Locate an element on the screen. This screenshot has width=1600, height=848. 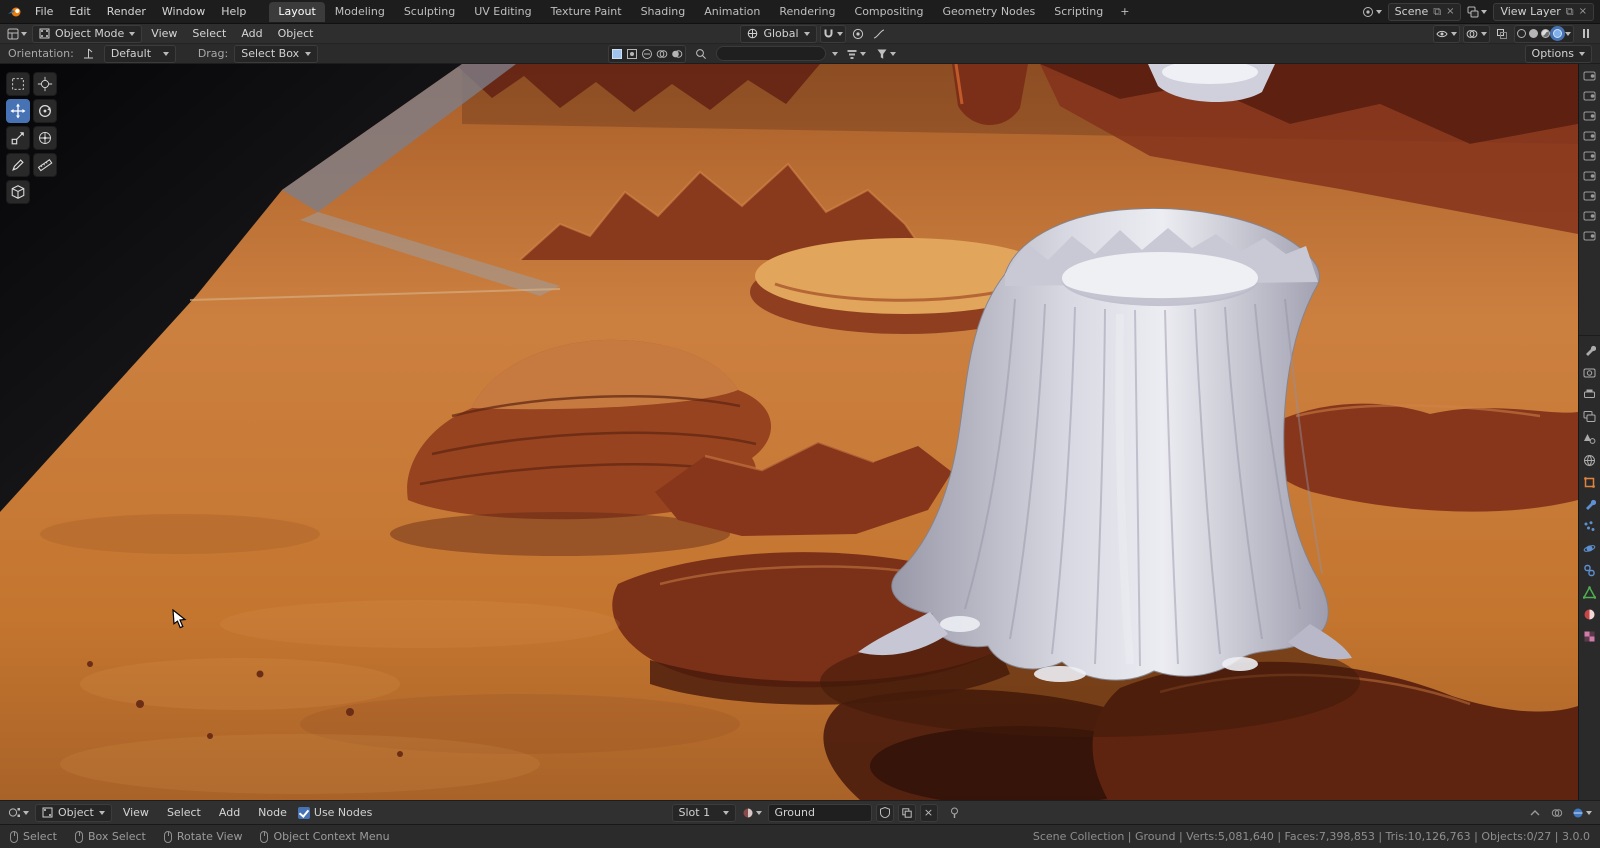
blender-logo-icon is located at coordinates (15, 12).